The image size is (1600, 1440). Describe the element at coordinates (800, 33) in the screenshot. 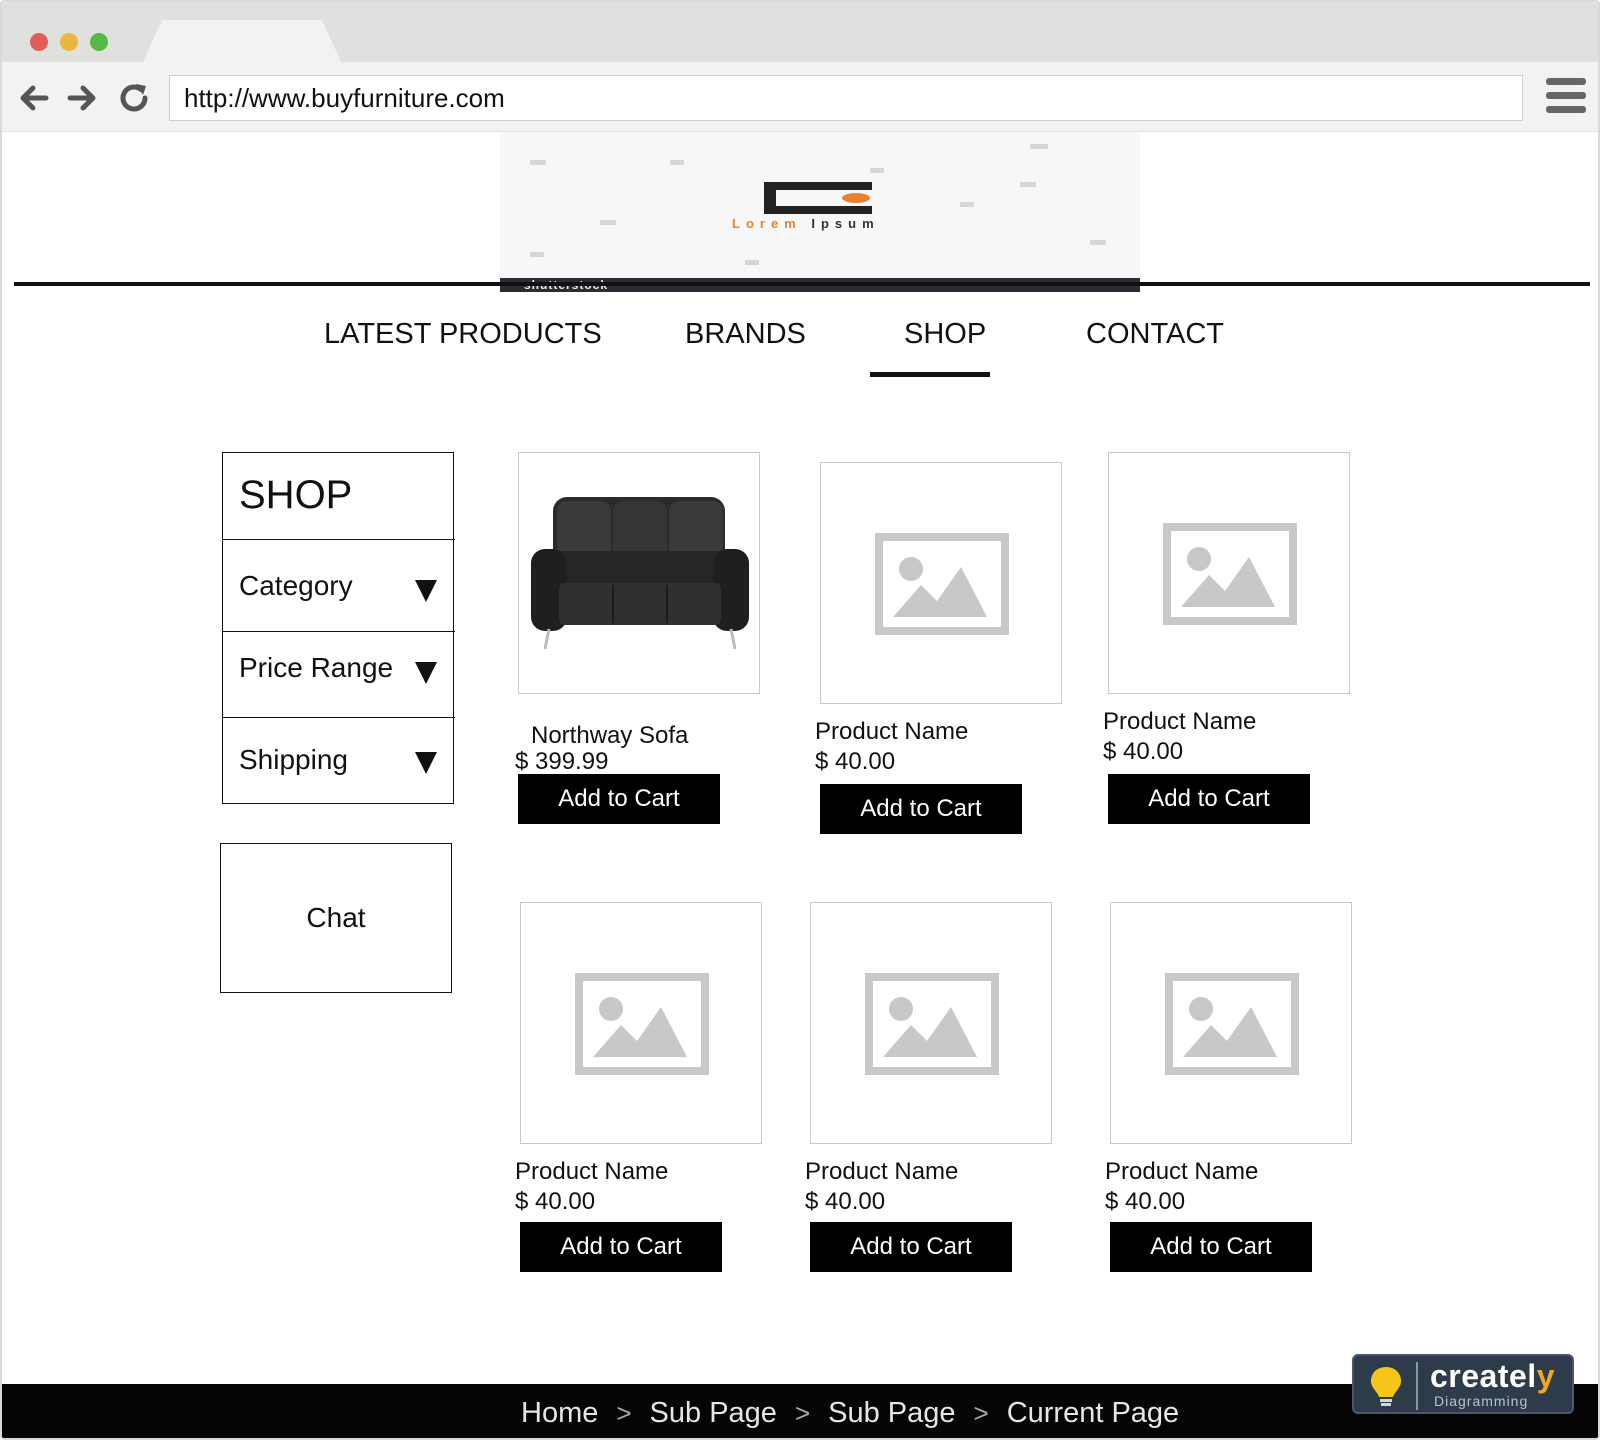

I see `browser-title-bar` at that location.